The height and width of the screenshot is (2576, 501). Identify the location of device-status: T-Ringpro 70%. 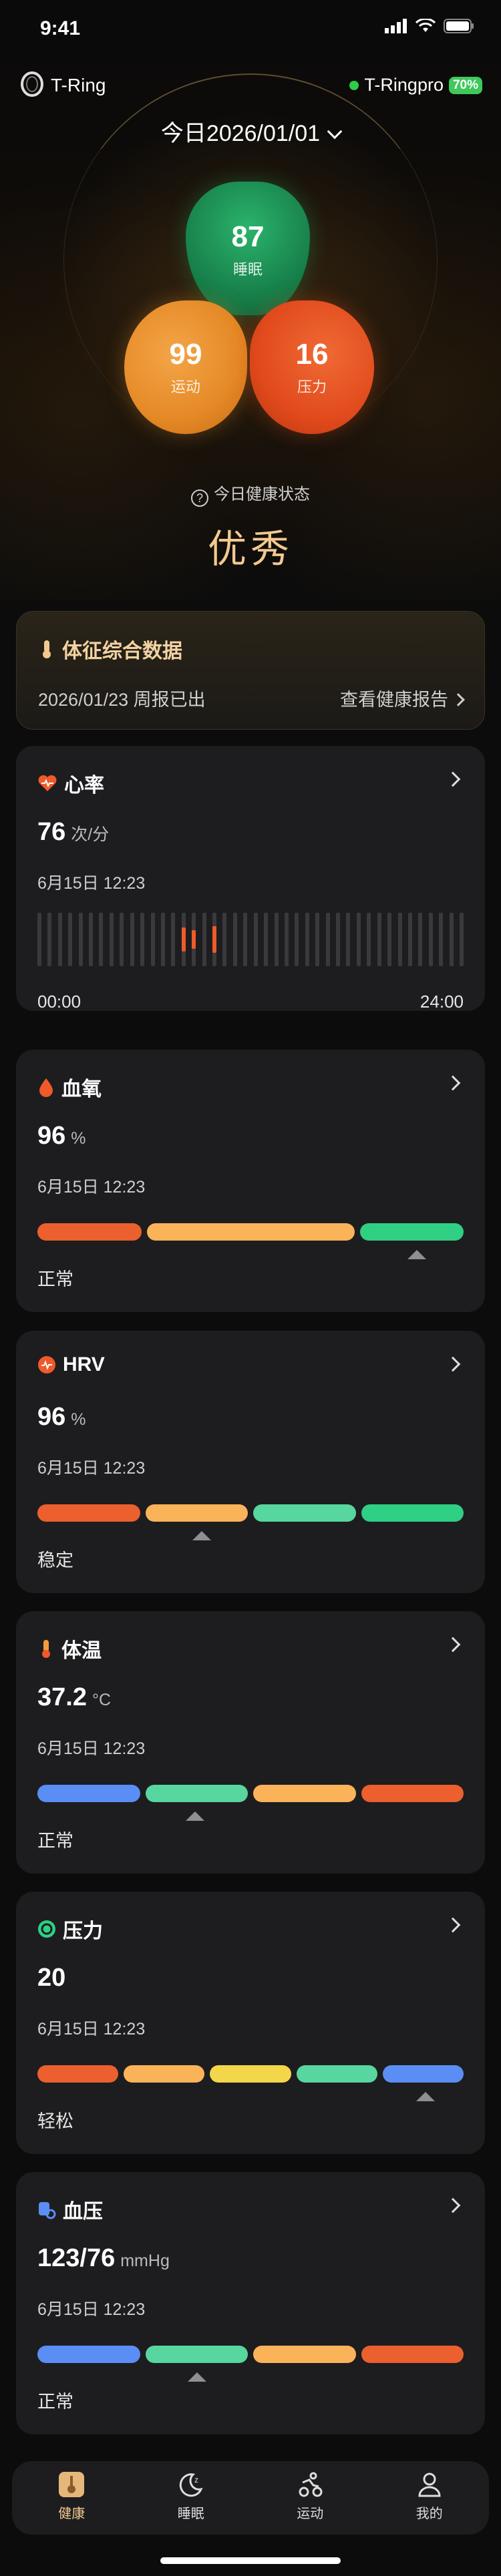
(416, 85).